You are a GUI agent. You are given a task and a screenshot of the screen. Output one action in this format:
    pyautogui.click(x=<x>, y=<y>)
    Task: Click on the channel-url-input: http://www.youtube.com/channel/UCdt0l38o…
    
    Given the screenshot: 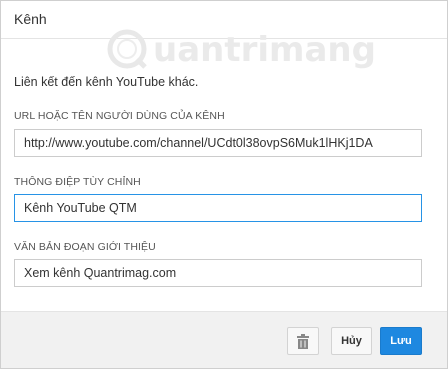 What is the action you would take?
    pyautogui.click(x=218, y=143)
    